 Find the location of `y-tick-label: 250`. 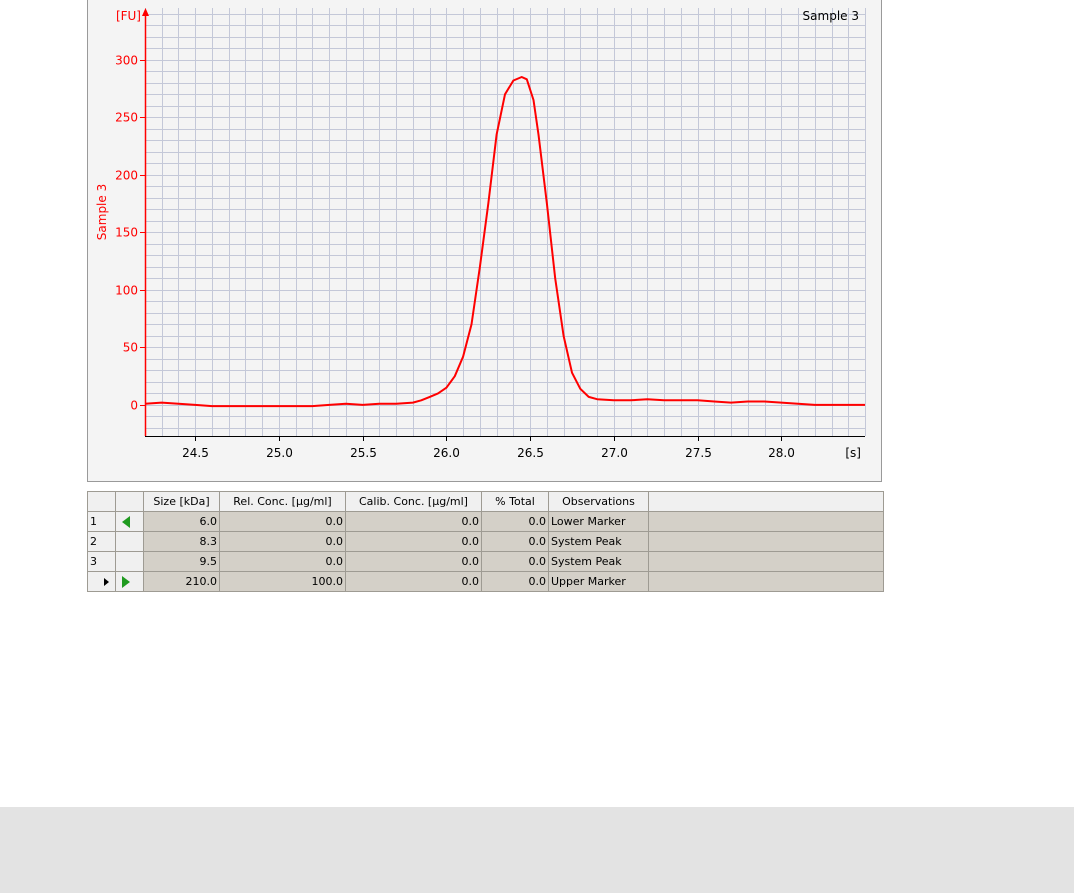

y-tick-label: 250 is located at coordinates (126, 118).